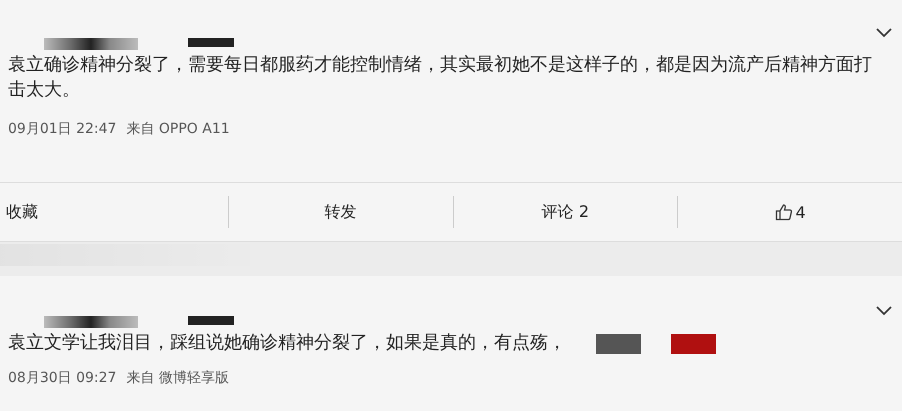 This screenshot has width=902, height=411. I want to click on like-button: 4, so click(790, 212).